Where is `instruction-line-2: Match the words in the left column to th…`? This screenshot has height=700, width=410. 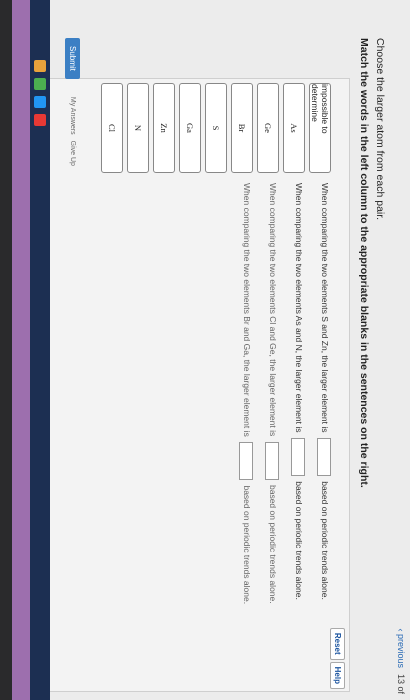 instruction-line-2: Match the words in the left column to th… is located at coordinates (364, 263).